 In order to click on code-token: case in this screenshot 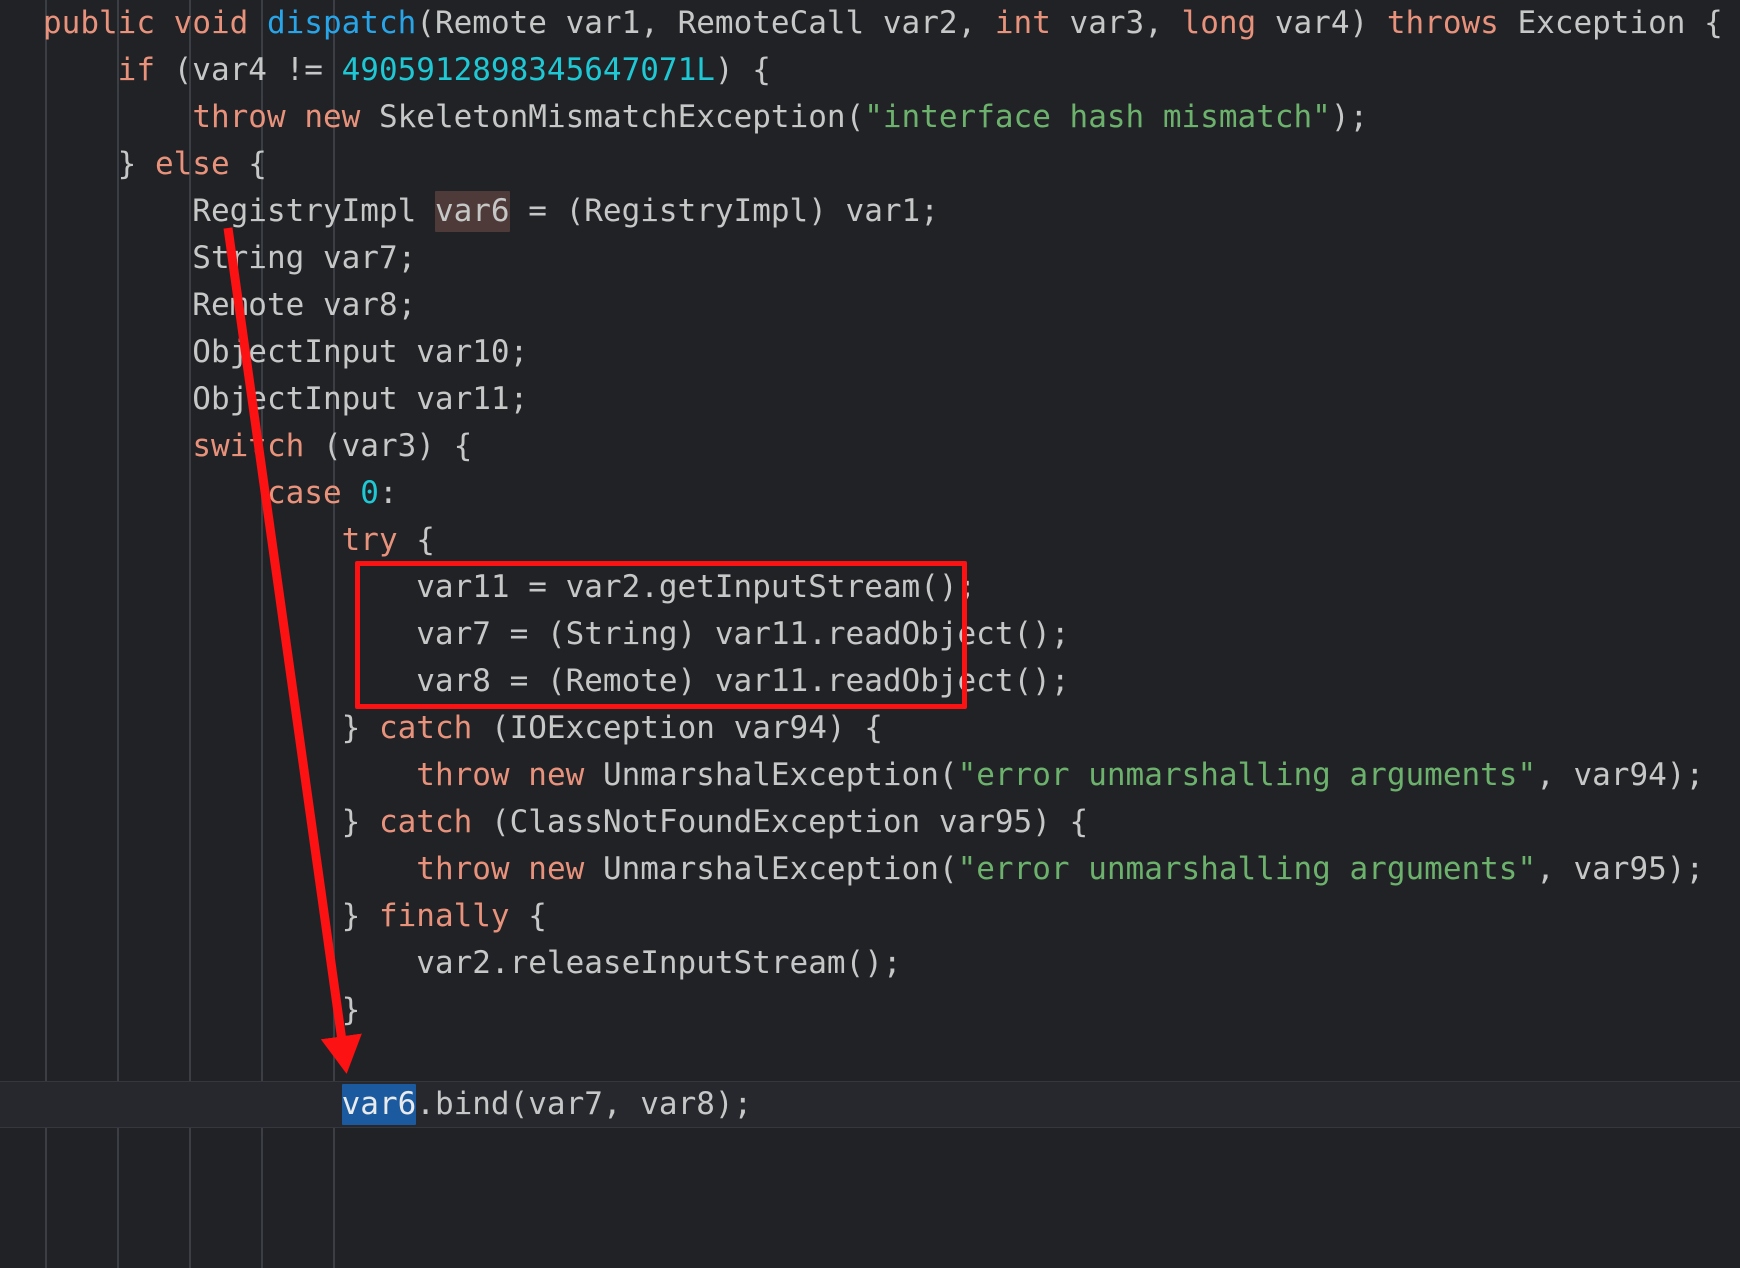, I will do `click(304, 493)`.